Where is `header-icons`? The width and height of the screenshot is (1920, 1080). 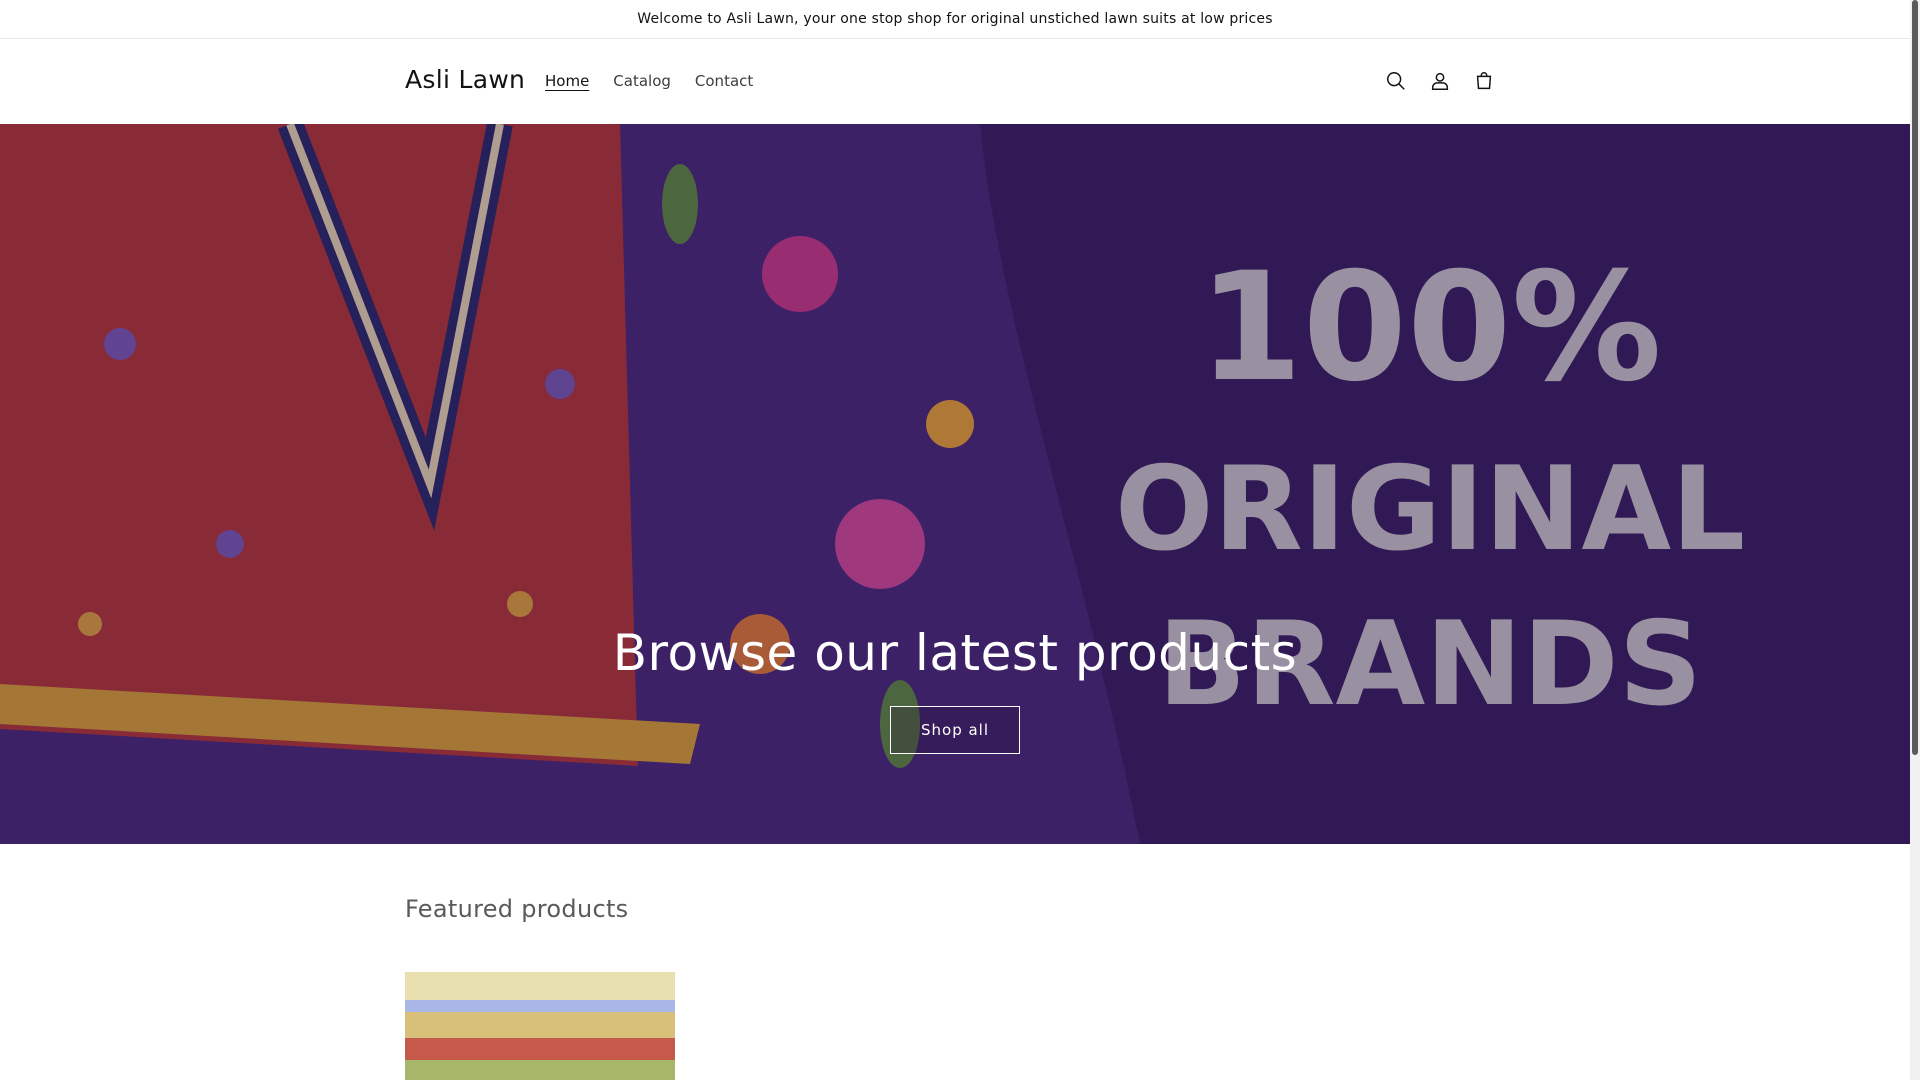 header-icons is located at coordinates (1440, 81).